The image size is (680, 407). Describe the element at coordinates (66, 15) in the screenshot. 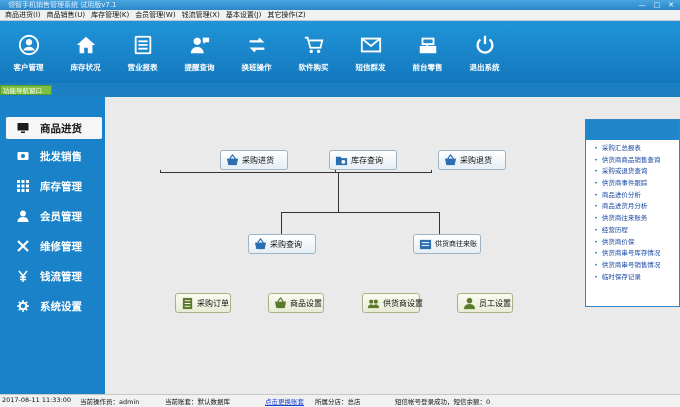

I see `menu-sales: 商品销售(U)` at that location.